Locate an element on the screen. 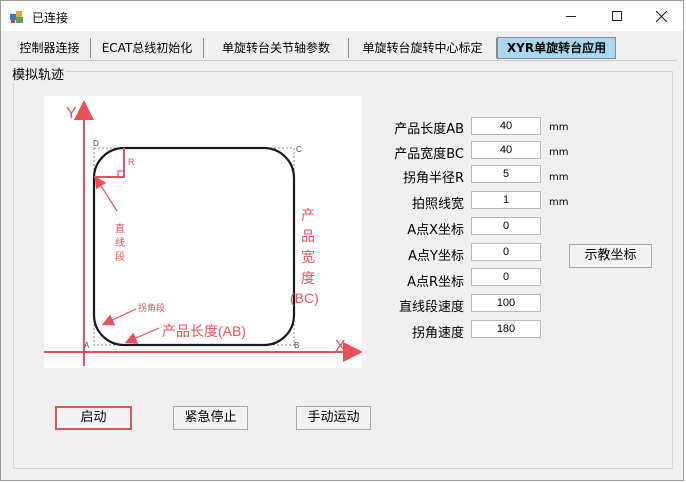 This screenshot has width=686, height=483. manual-move-button: 手动运动 is located at coordinates (333, 418).